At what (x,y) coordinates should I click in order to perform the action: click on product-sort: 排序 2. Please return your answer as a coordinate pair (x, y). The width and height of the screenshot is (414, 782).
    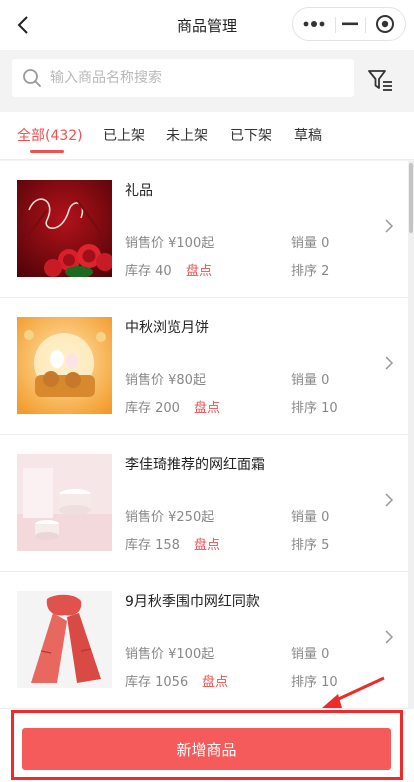
    Looking at the image, I should click on (310, 271).